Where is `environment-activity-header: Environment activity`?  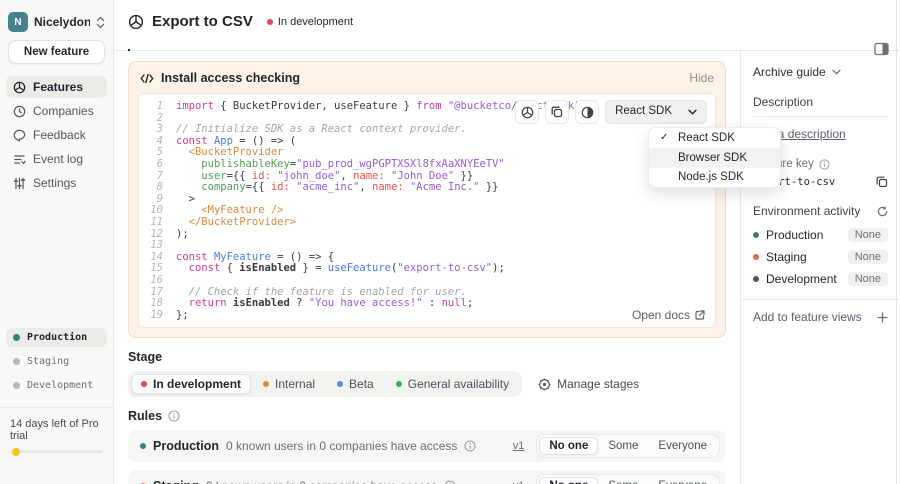
environment-activity-header: Environment activity is located at coordinates (820, 211).